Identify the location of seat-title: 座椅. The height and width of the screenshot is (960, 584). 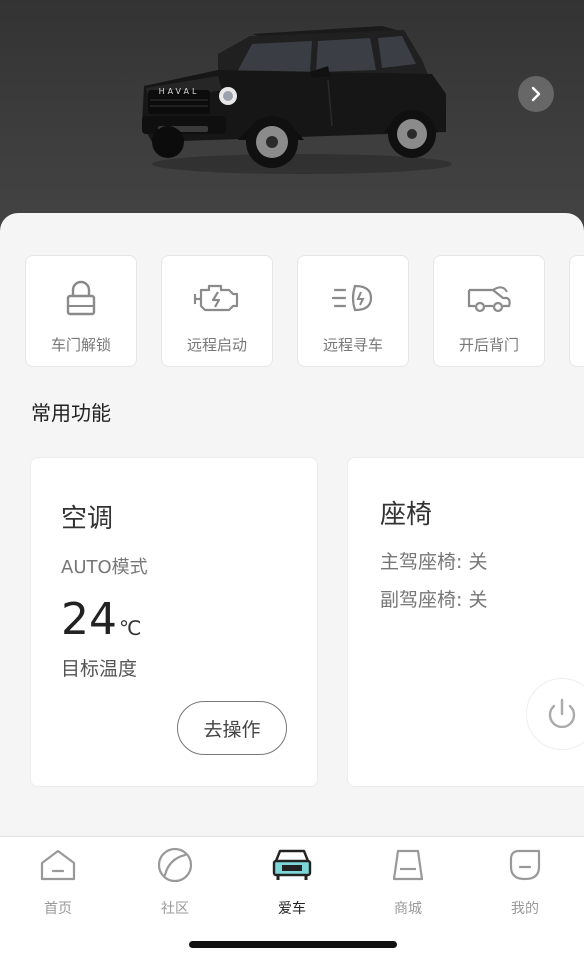
(406, 515).